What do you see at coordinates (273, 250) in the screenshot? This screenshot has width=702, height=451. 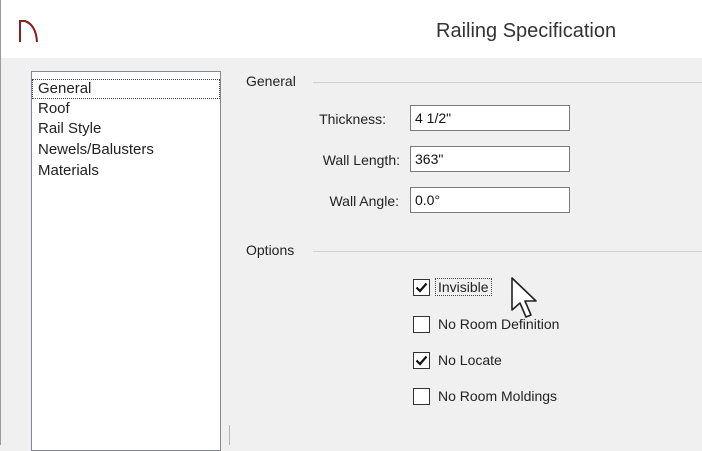 I see `options-group-label: Options` at bounding box center [273, 250].